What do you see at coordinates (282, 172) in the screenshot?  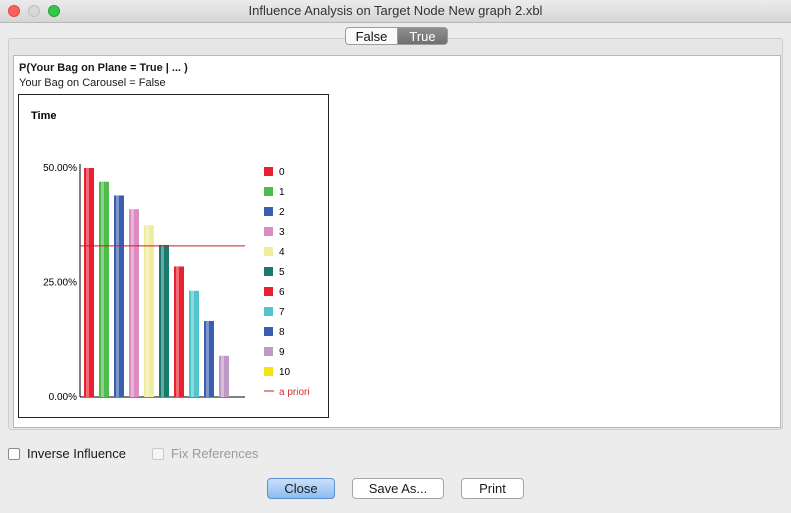 I see `legend-label-0: 0` at bounding box center [282, 172].